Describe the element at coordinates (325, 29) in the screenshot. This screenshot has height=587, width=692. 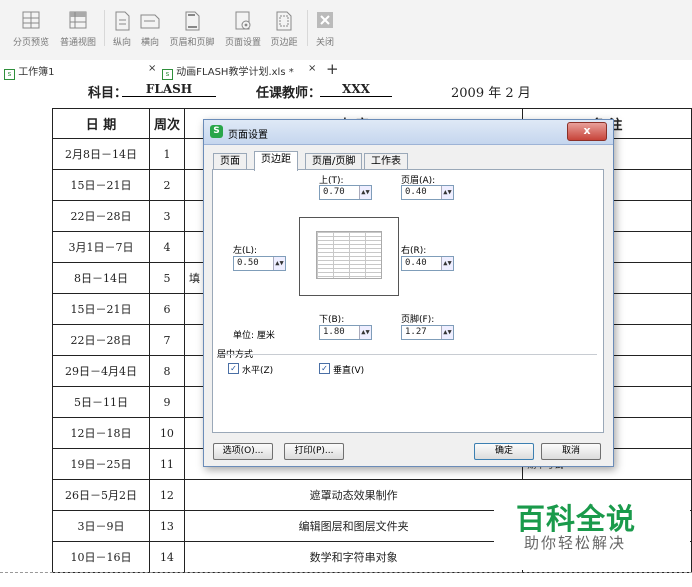
I see `close-preview-button: 关闭` at that location.